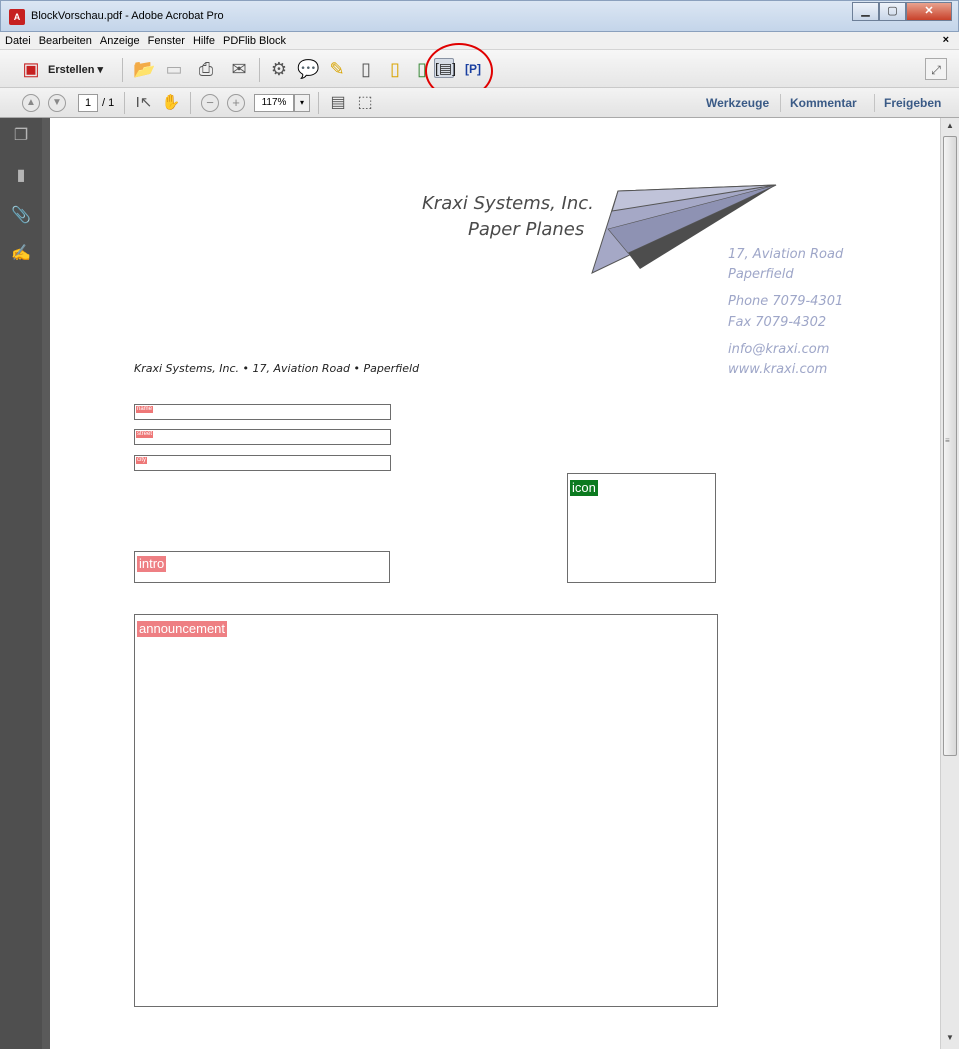 The image size is (959, 1049). Describe the element at coordinates (912, 103) in the screenshot. I see `share-panel-link: Freigeben` at that location.